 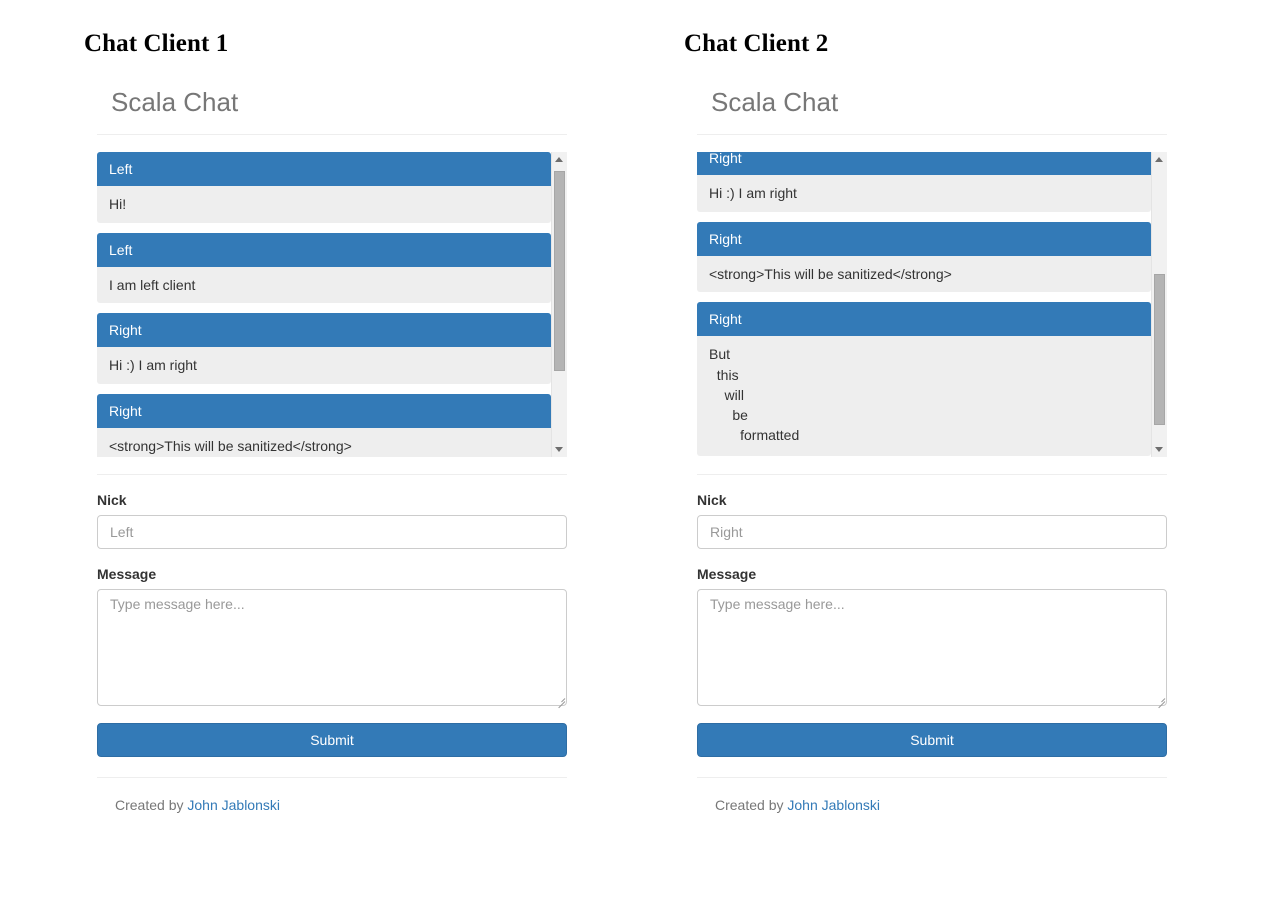 I want to click on client-heading: Chat Client 1, so click(x=156, y=43).